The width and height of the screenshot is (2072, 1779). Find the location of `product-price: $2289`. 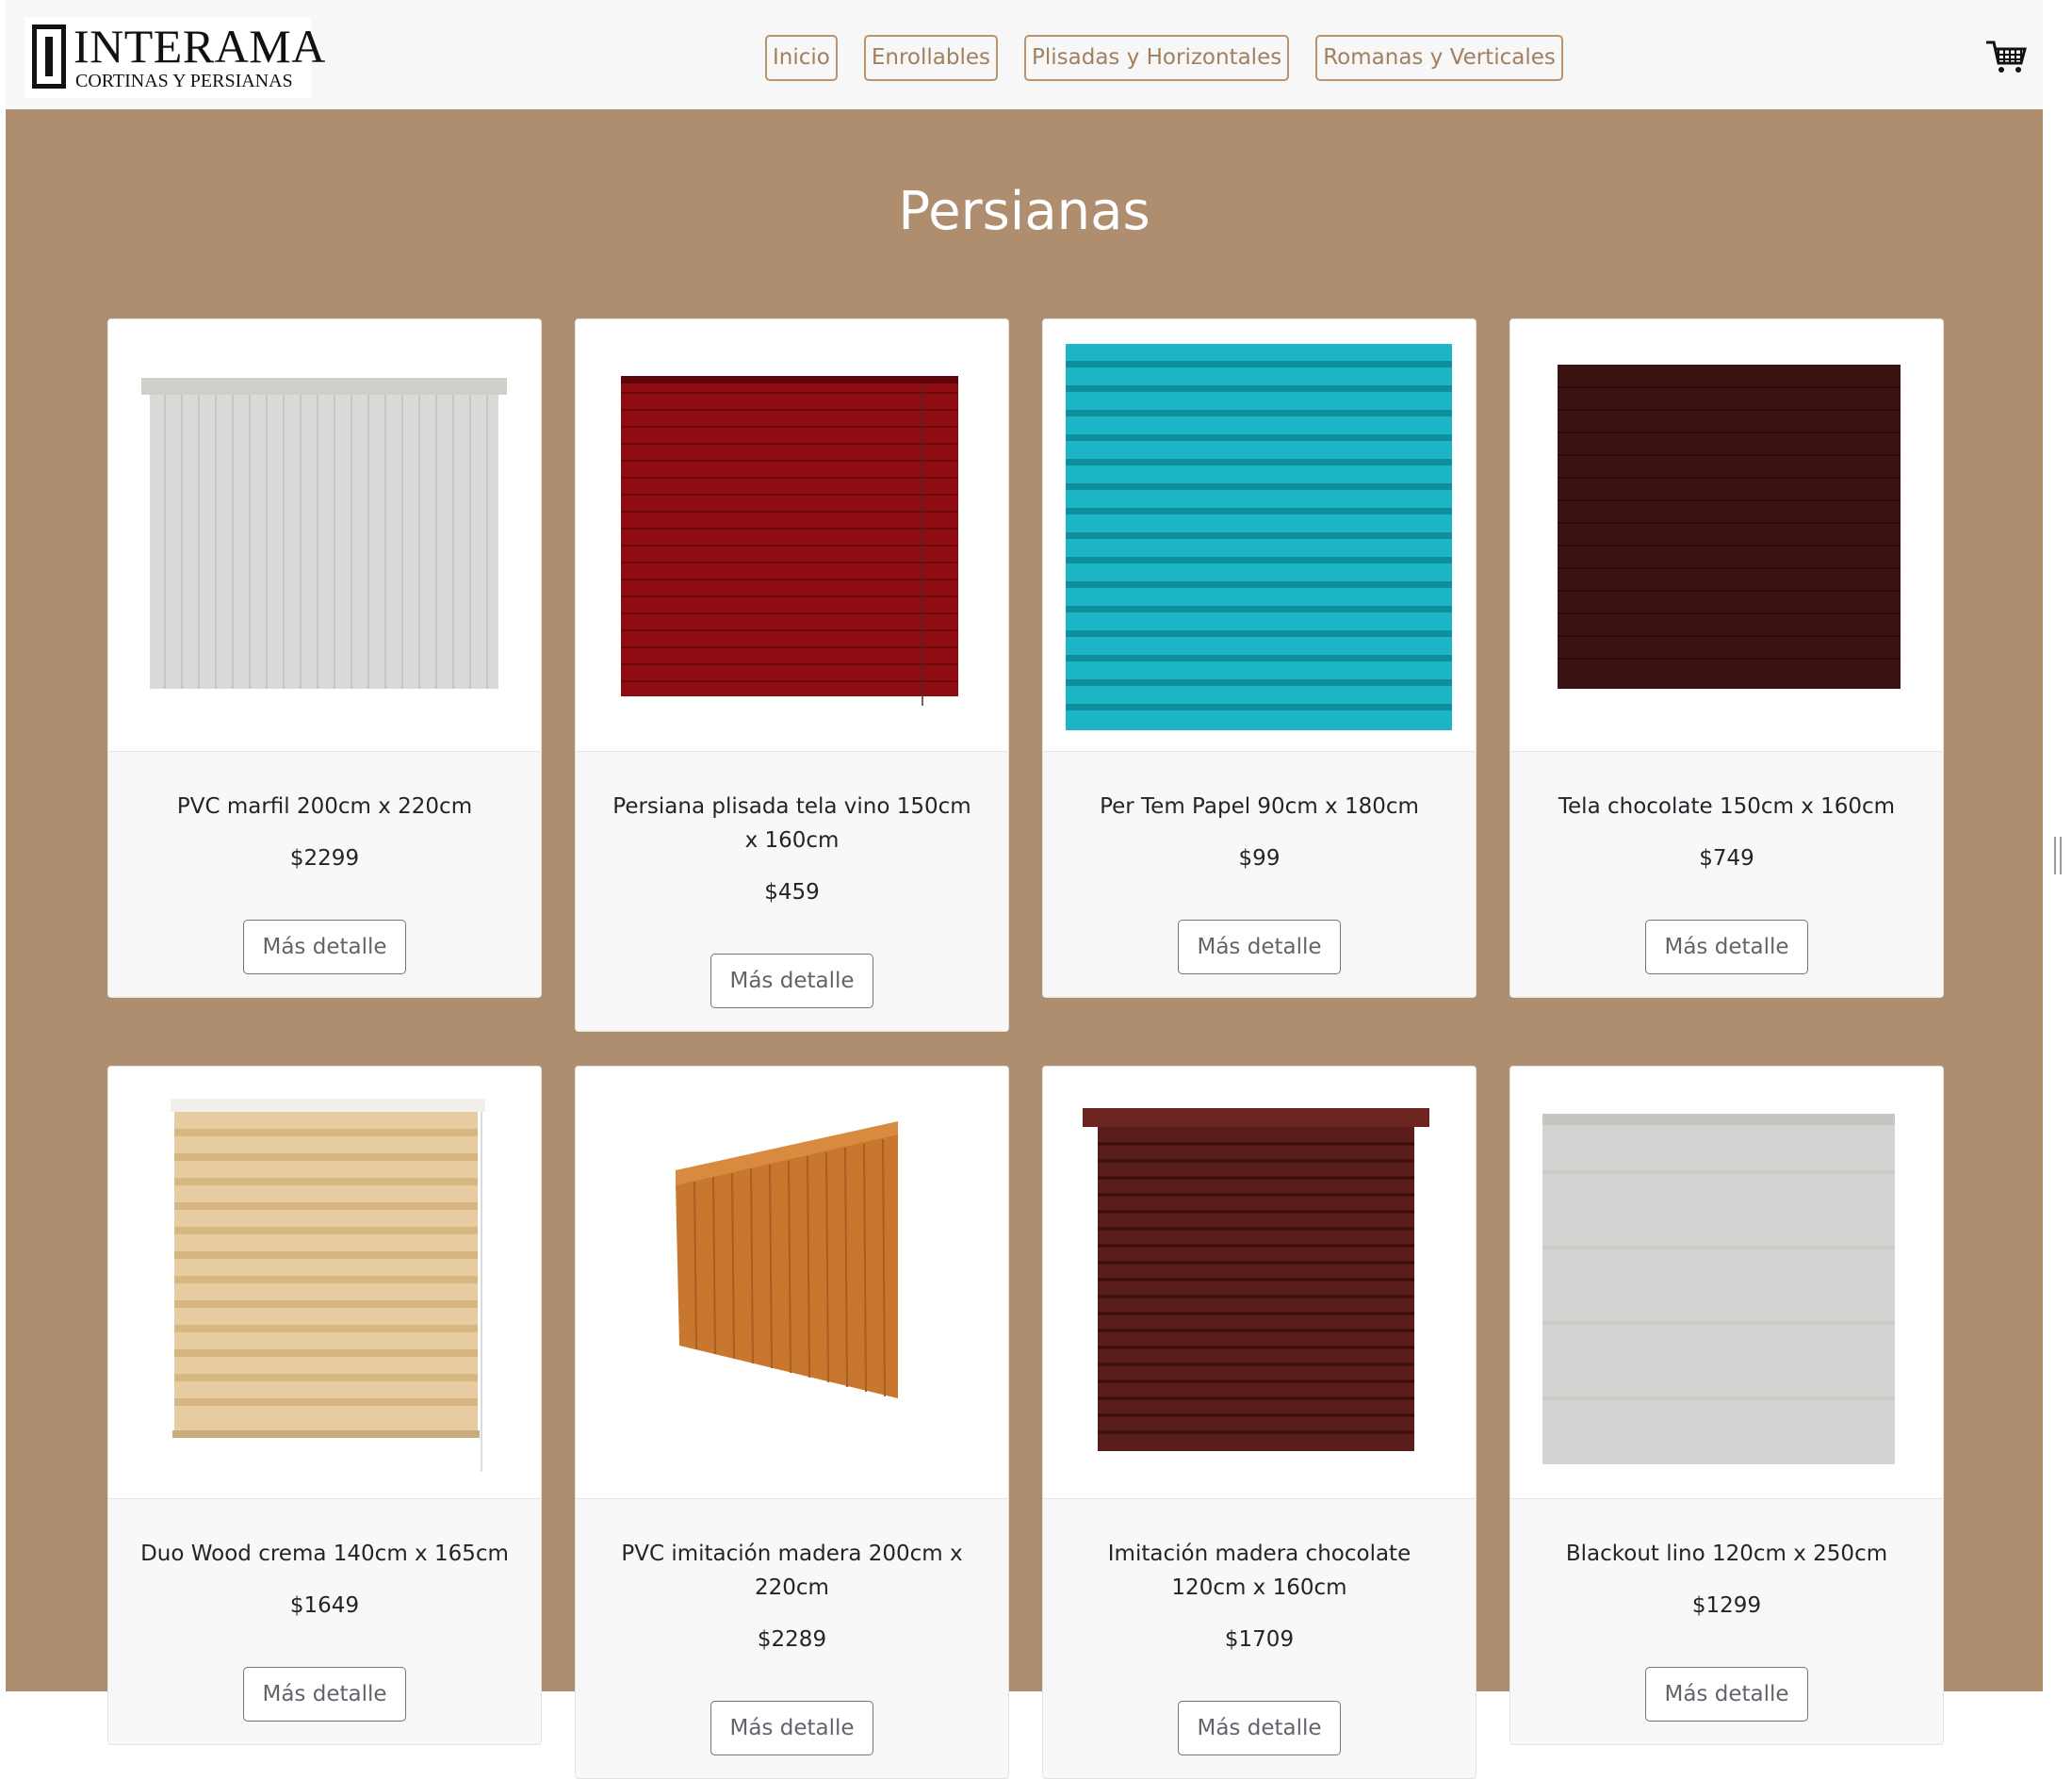

product-price: $2289 is located at coordinates (792, 1640).